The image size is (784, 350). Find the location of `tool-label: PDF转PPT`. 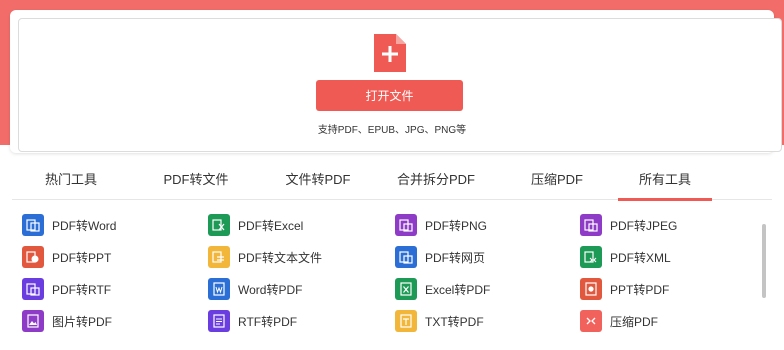

tool-label: PDF转PPT is located at coordinates (82, 257).